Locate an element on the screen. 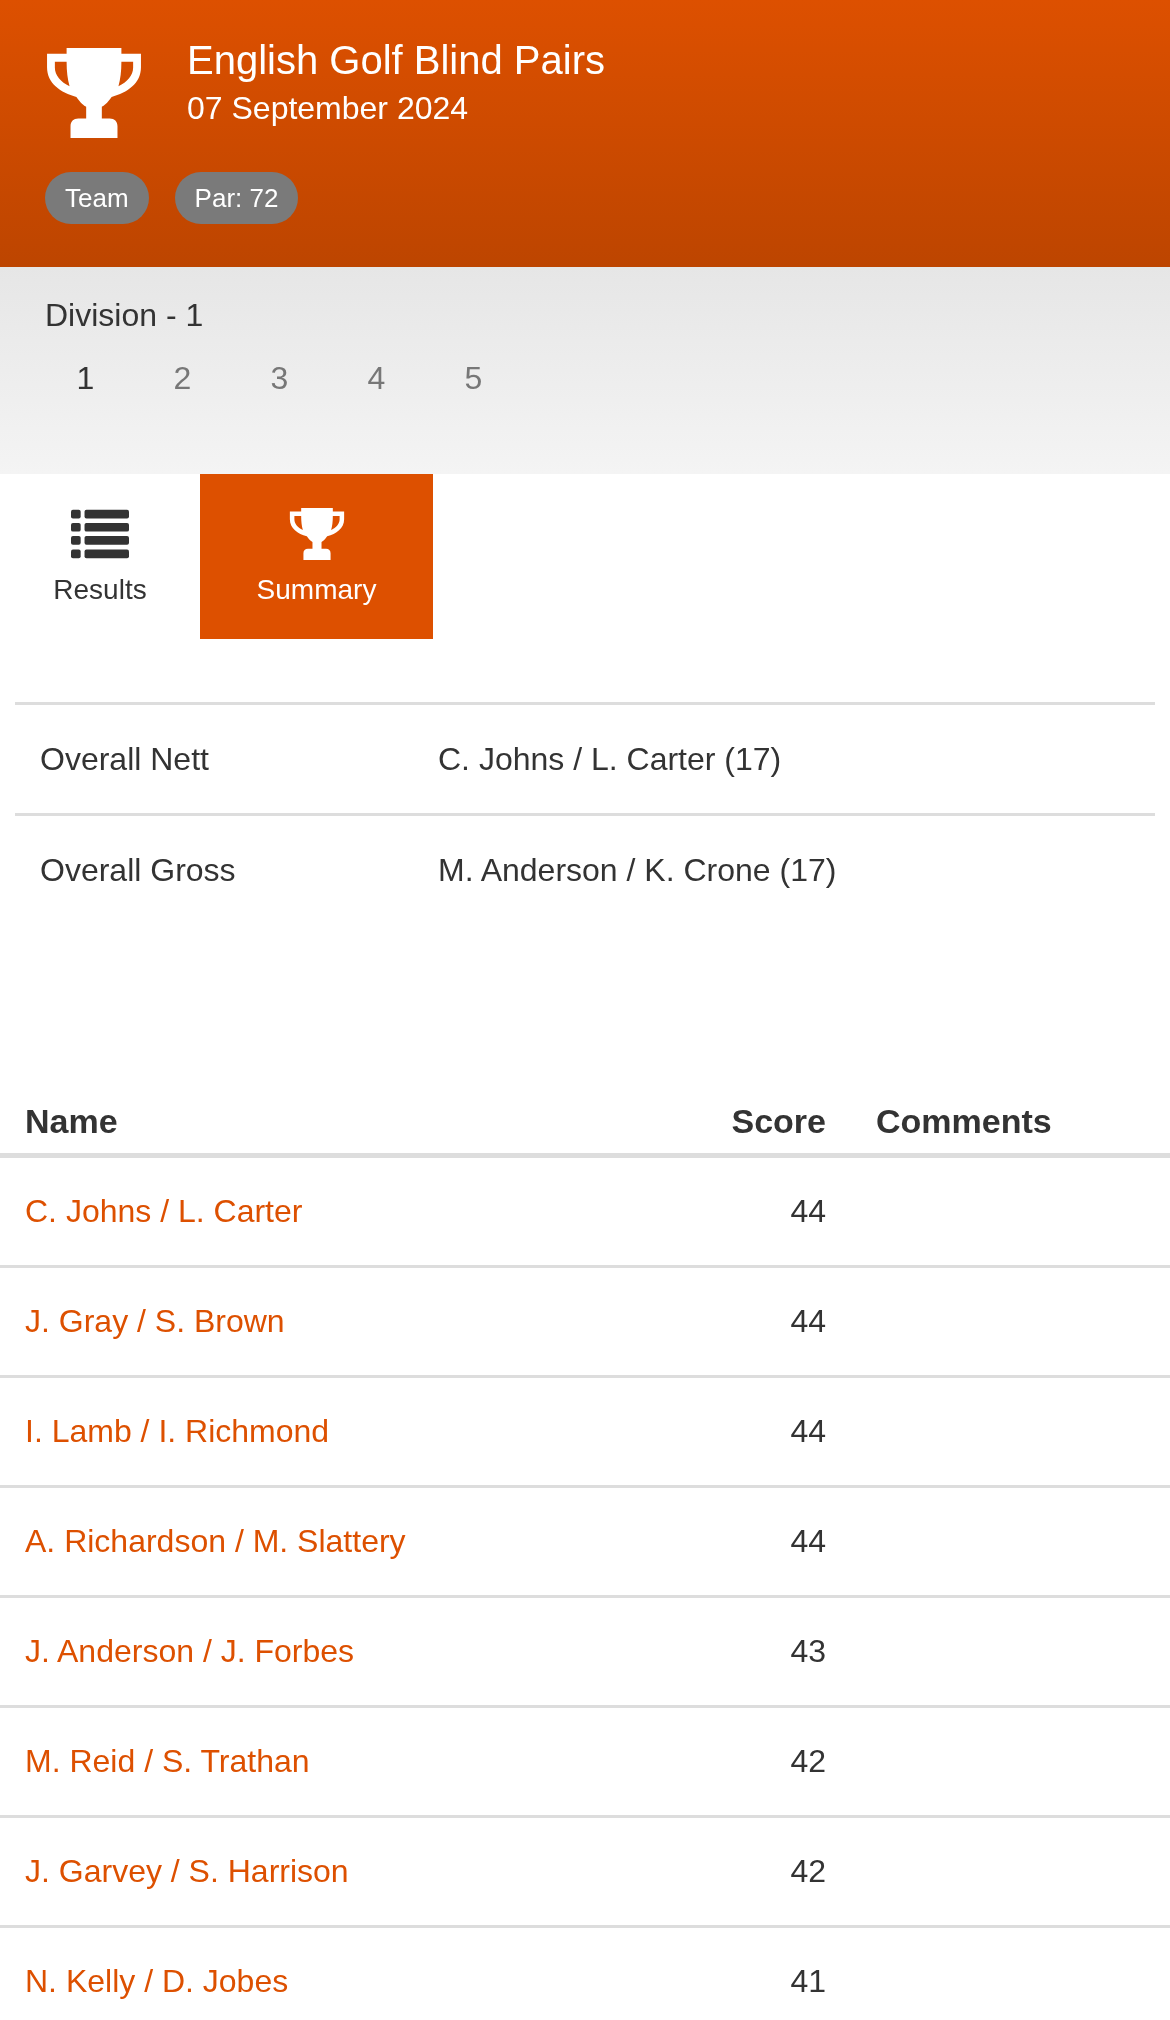 The height and width of the screenshot is (2020, 1170). pair-name-link: N. Kelly / D. Jobes is located at coordinates (157, 1981).